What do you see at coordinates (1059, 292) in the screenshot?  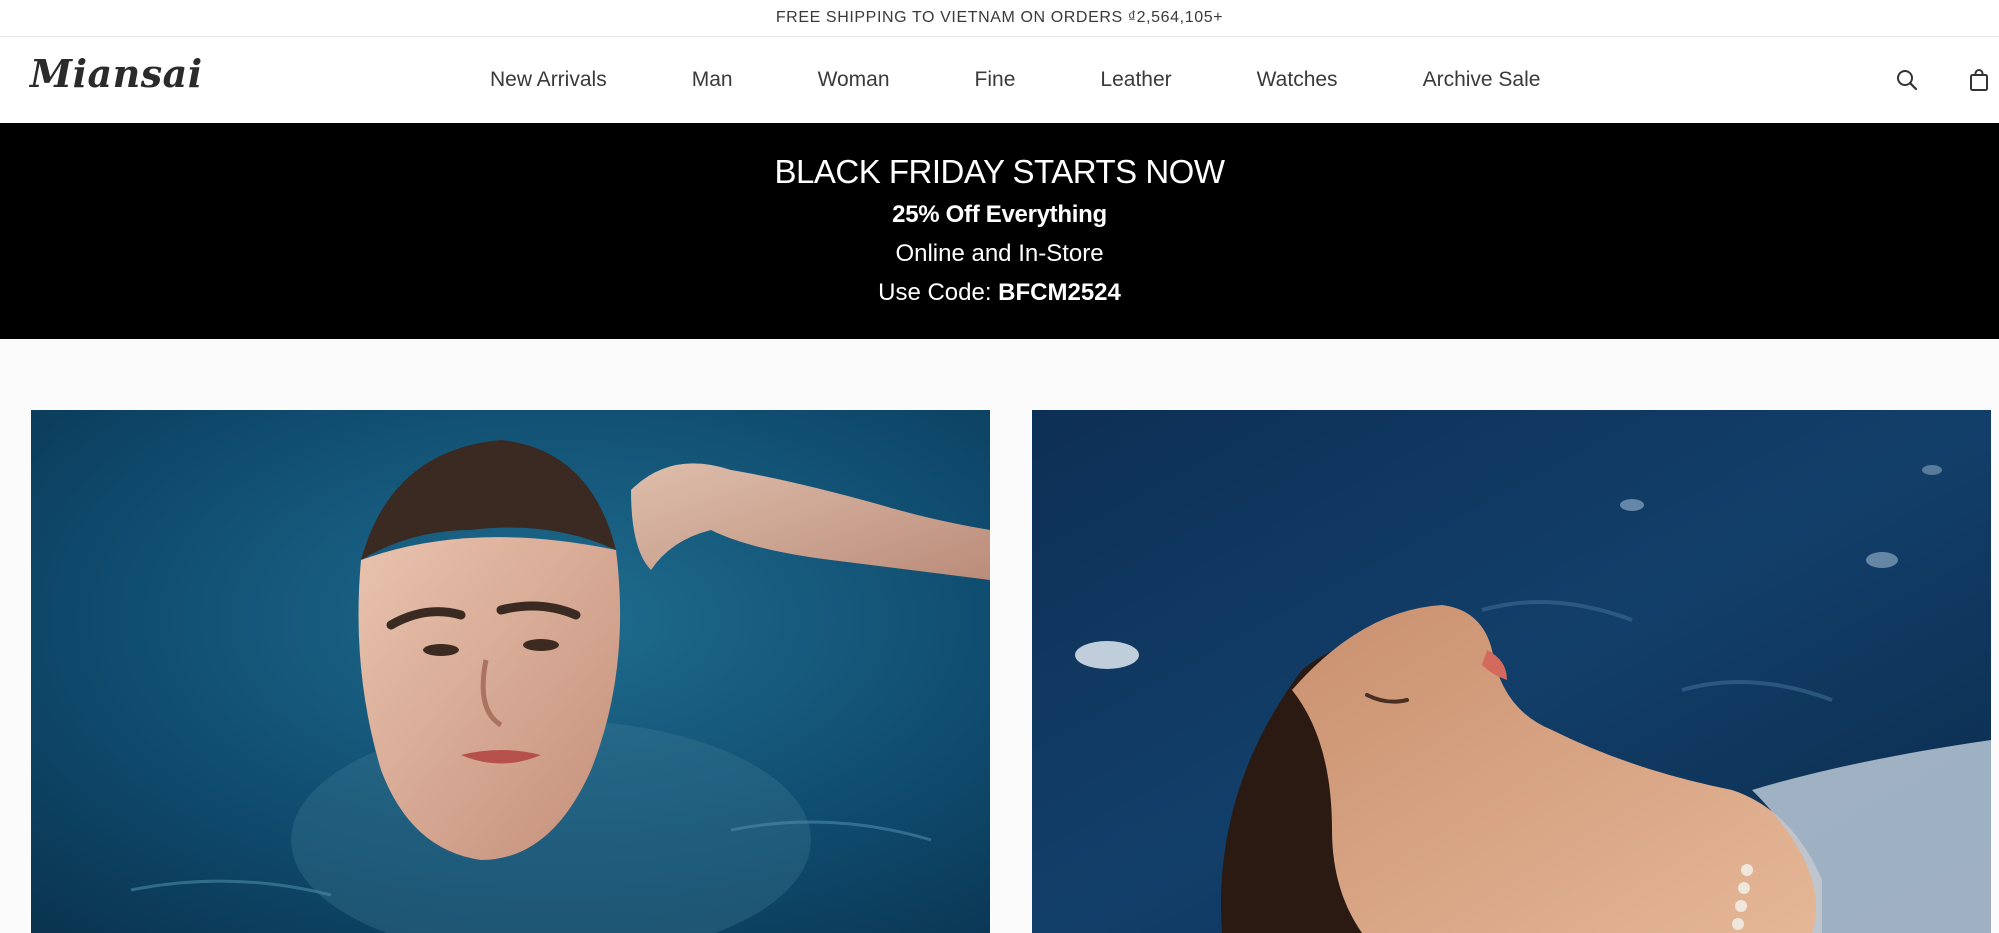 I see `promo-code: BFCM2524` at bounding box center [1059, 292].